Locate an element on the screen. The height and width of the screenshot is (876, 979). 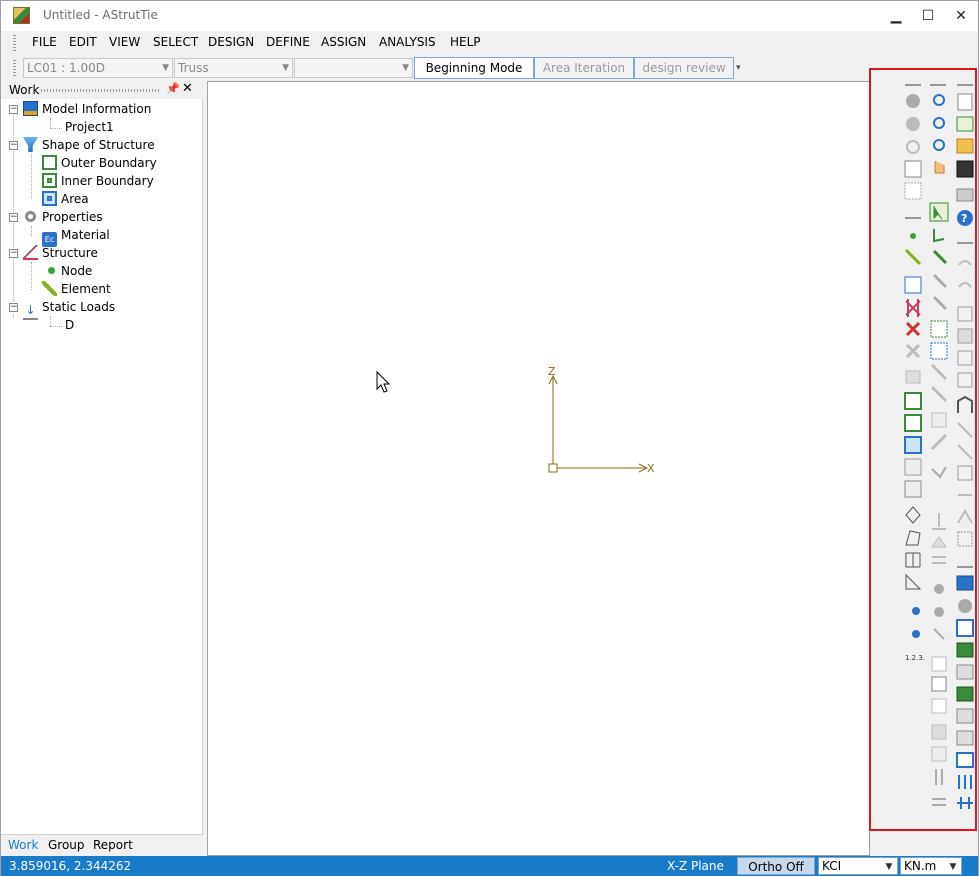
minimize-button: ▁ is located at coordinates (896, 16).